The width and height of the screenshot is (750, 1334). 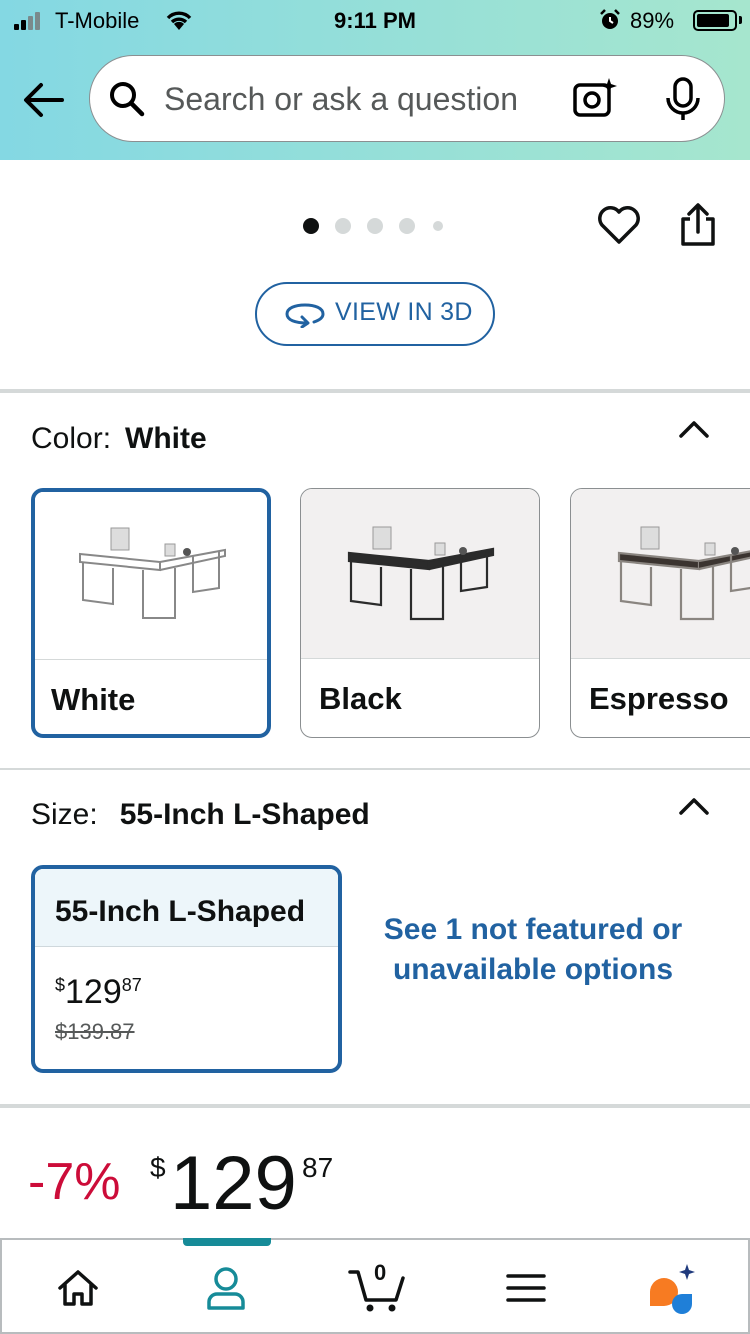 I want to click on collapse-color-chevron-up-icon, so click(x=694, y=429).